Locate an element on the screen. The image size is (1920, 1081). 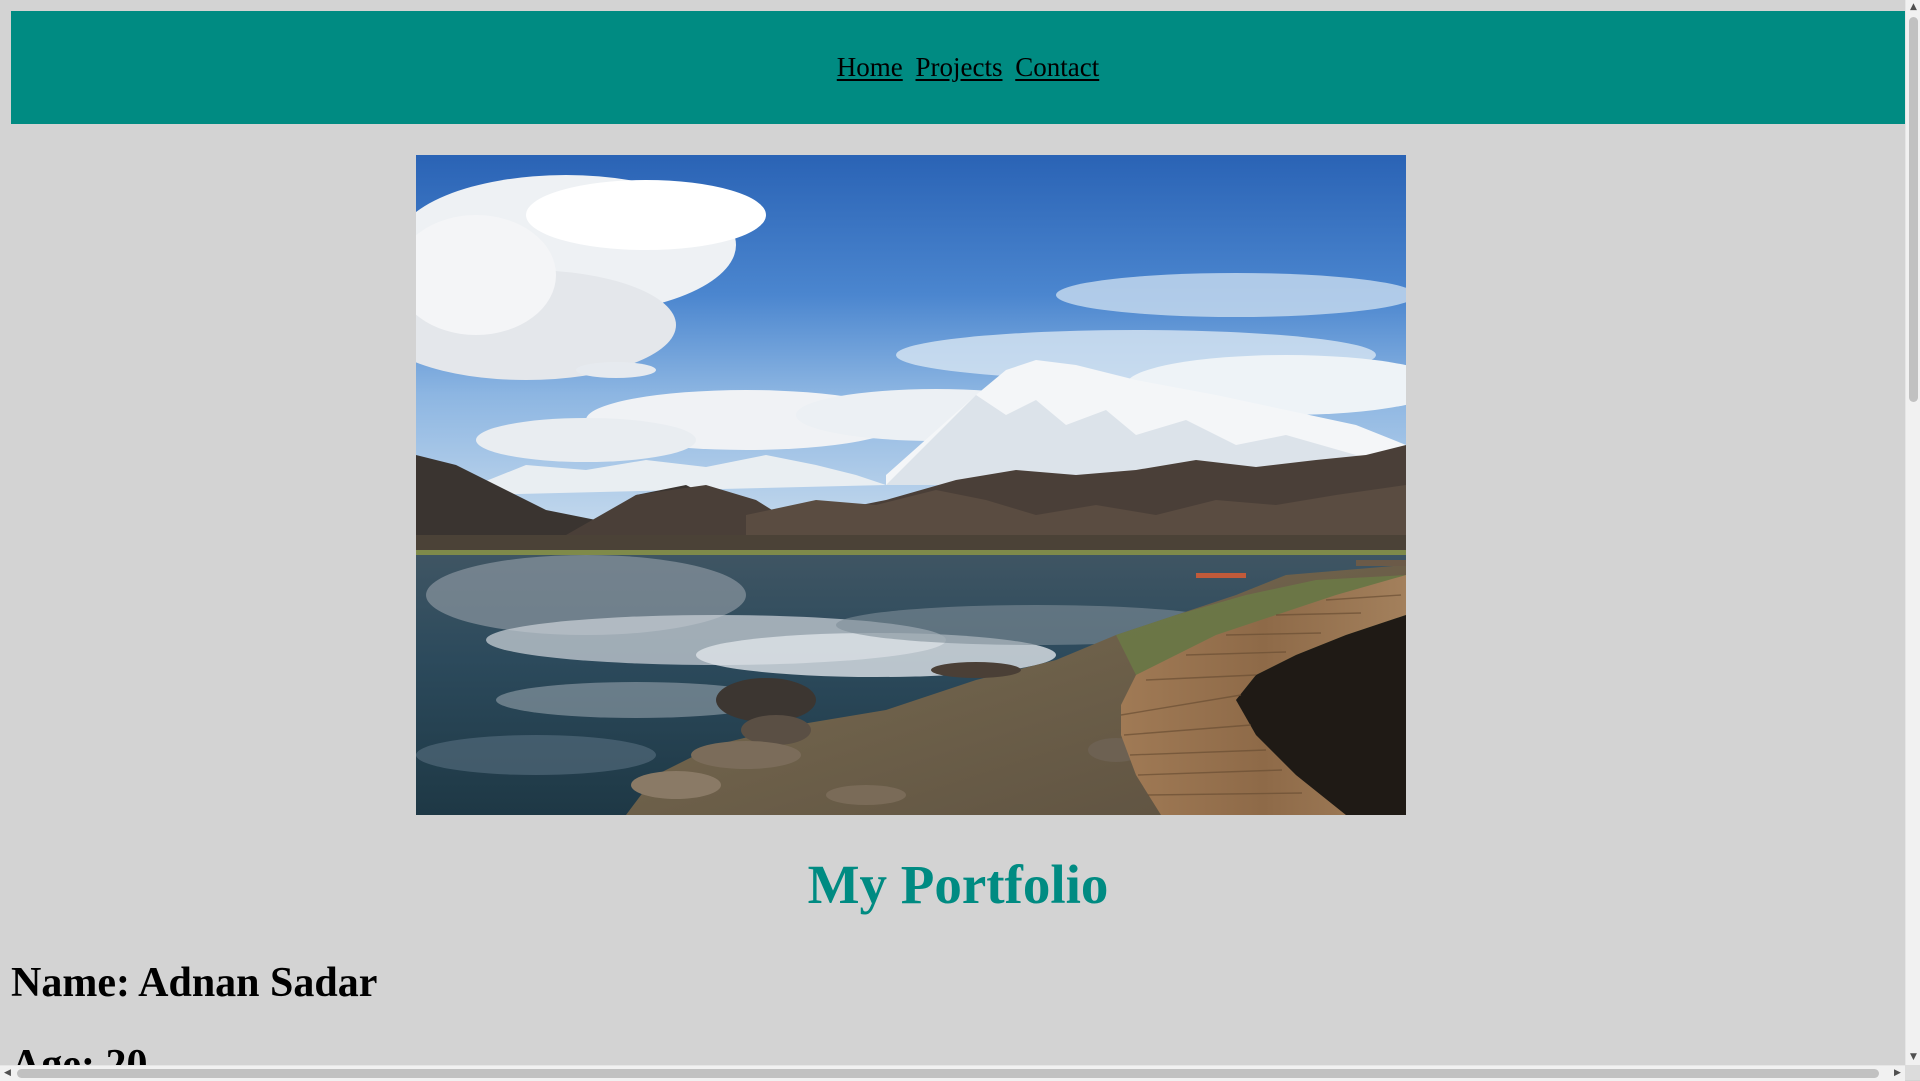
horizontal-scroll-thumb is located at coordinates (948, 1073).